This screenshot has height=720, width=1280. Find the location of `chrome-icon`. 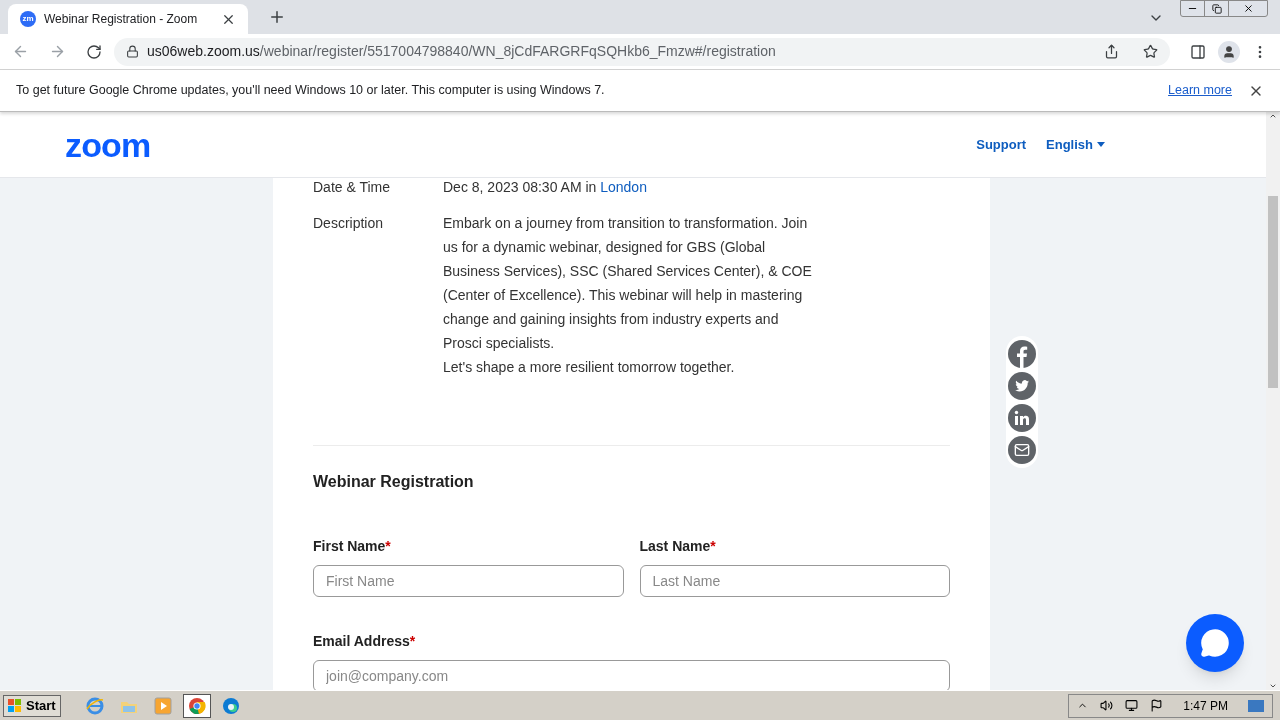

chrome-icon is located at coordinates (196, 705).